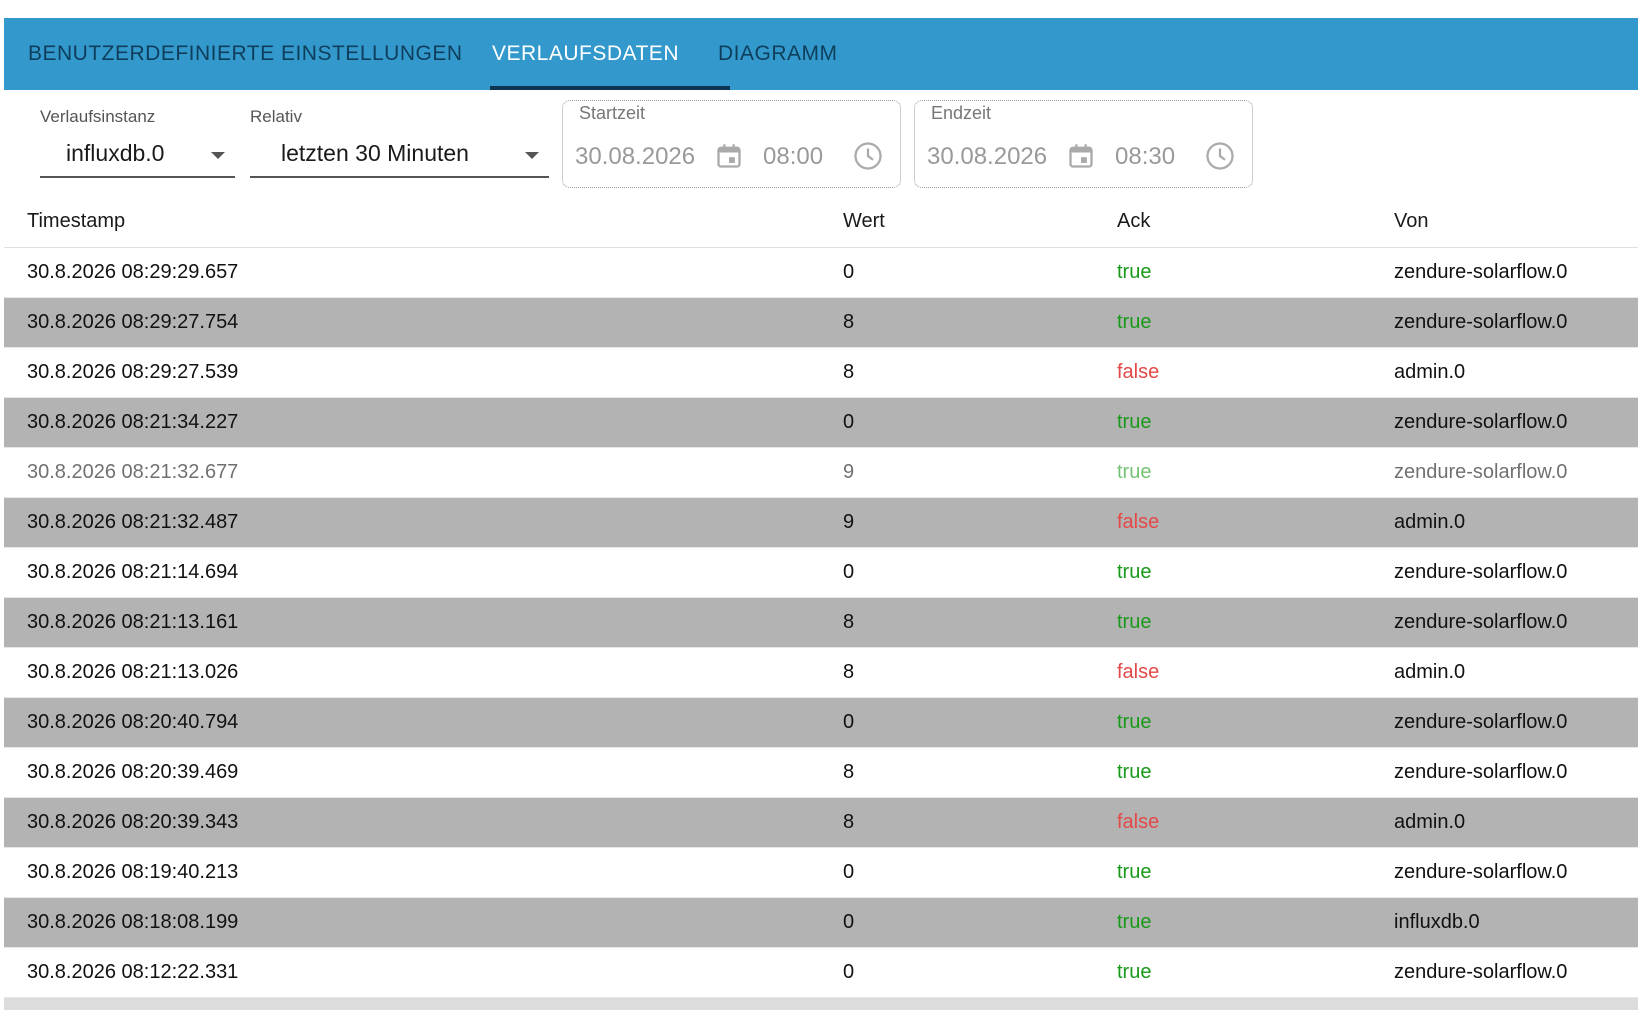  Describe the element at coordinates (778, 54) in the screenshot. I see `tab-chart: DIAGRAMM` at that location.